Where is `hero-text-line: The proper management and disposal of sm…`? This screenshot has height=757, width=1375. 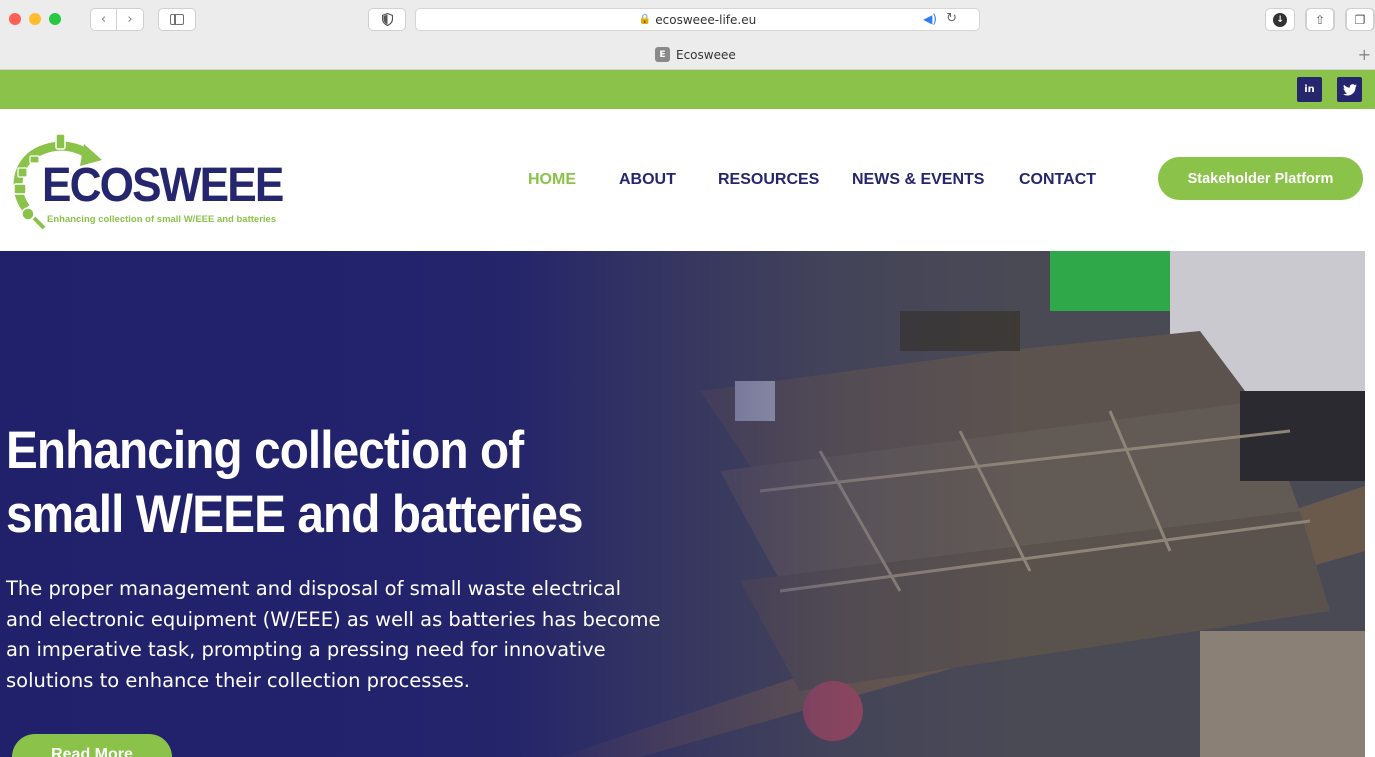
hero-text-line: The proper management and disposal of sm… is located at coordinates (313, 588).